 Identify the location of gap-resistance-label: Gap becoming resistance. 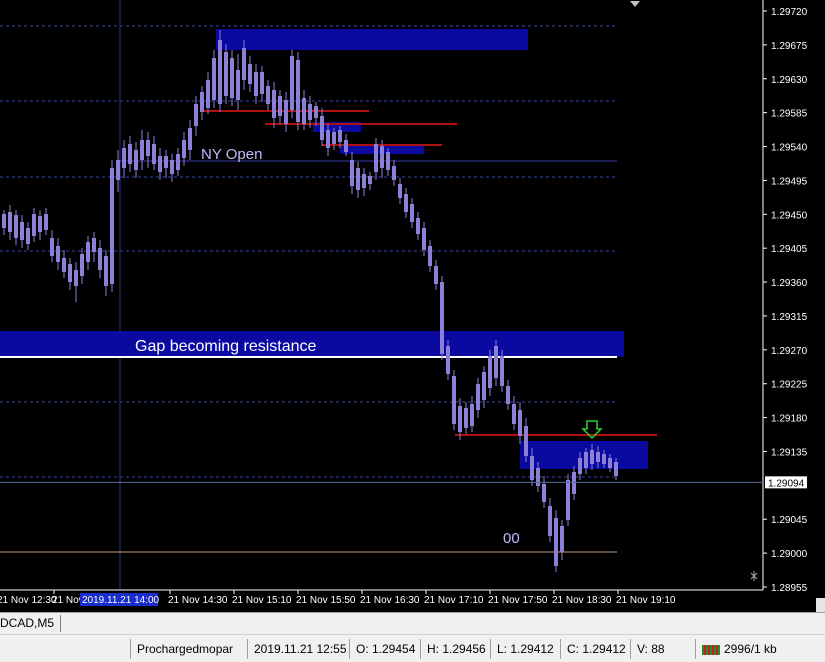
(226, 346).